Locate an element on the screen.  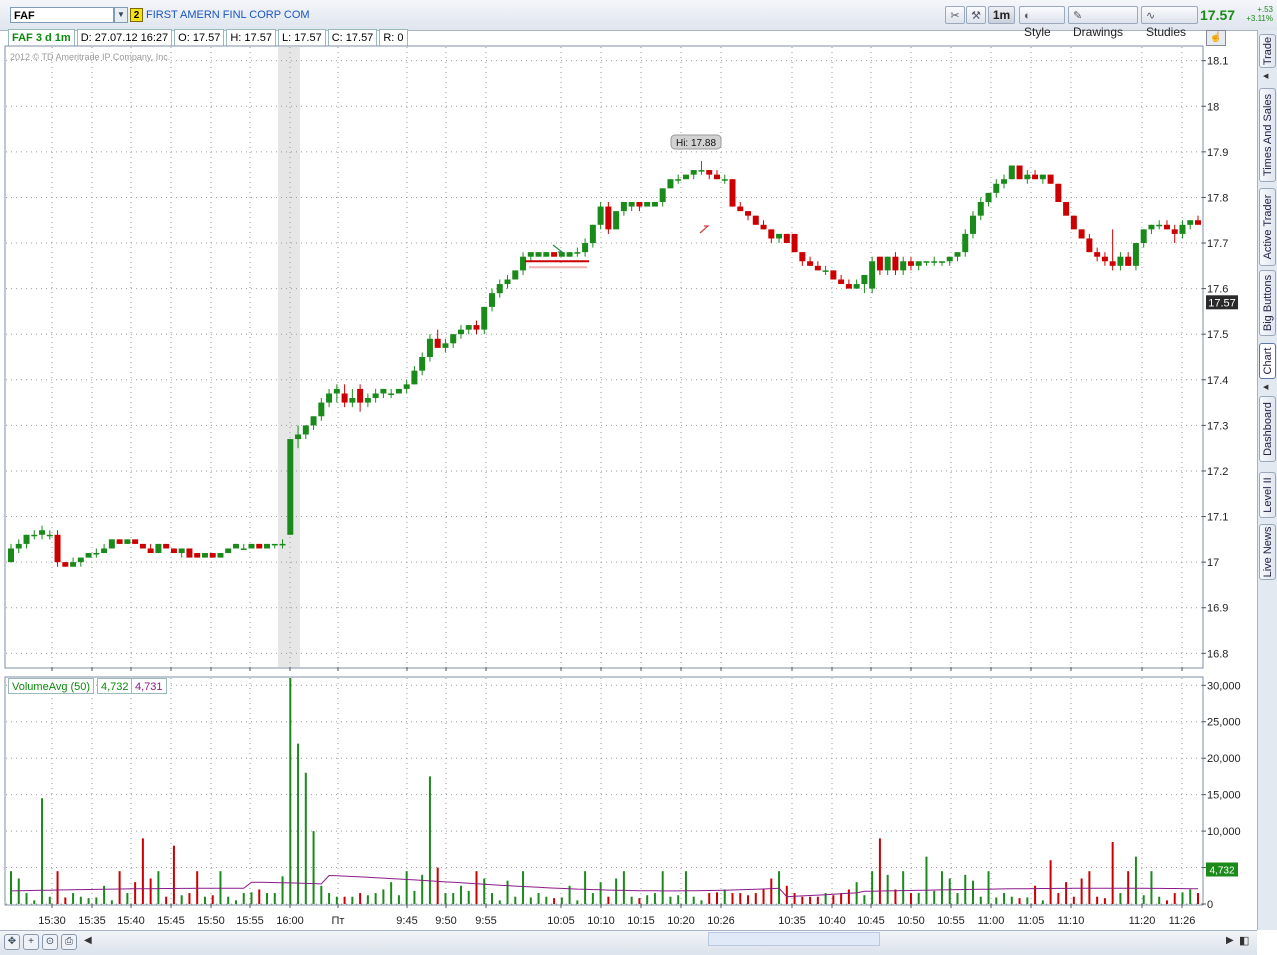
print-icon: ⎙ is located at coordinates (69, 942).